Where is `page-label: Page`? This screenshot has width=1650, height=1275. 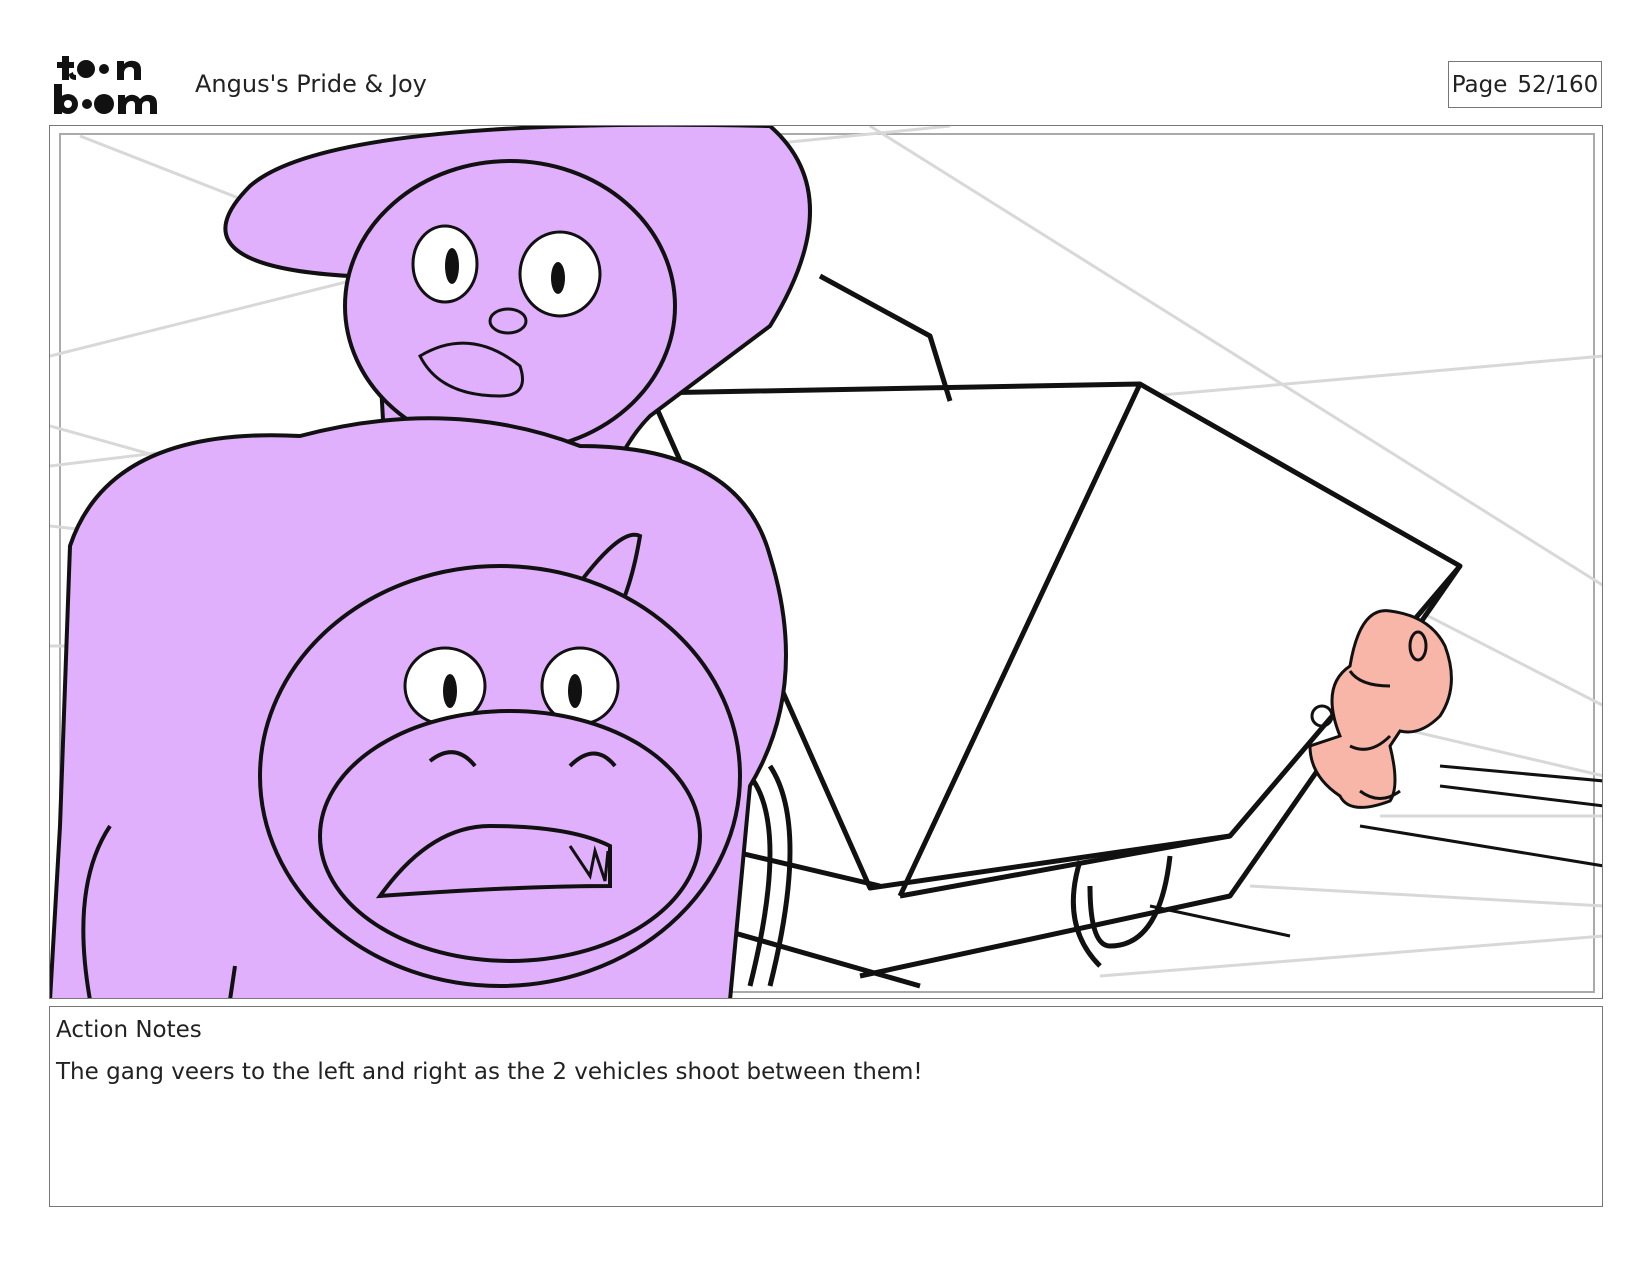 page-label: Page is located at coordinates (1479, 84).